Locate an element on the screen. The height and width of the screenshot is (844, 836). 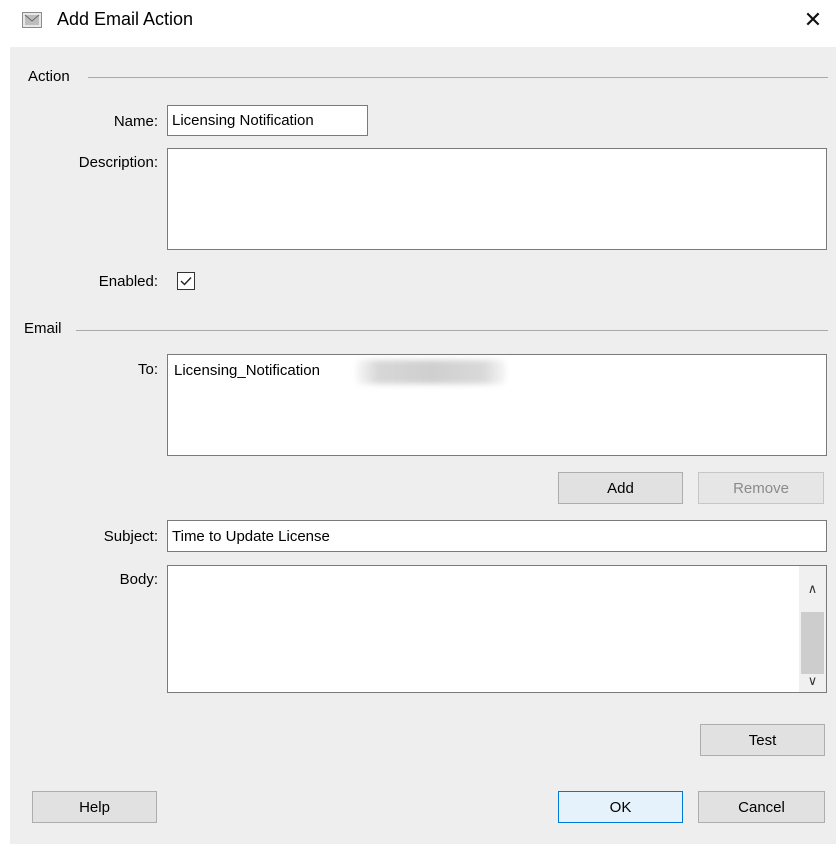
to-list: Licensing_Notification is located at coordinates (497, 405).